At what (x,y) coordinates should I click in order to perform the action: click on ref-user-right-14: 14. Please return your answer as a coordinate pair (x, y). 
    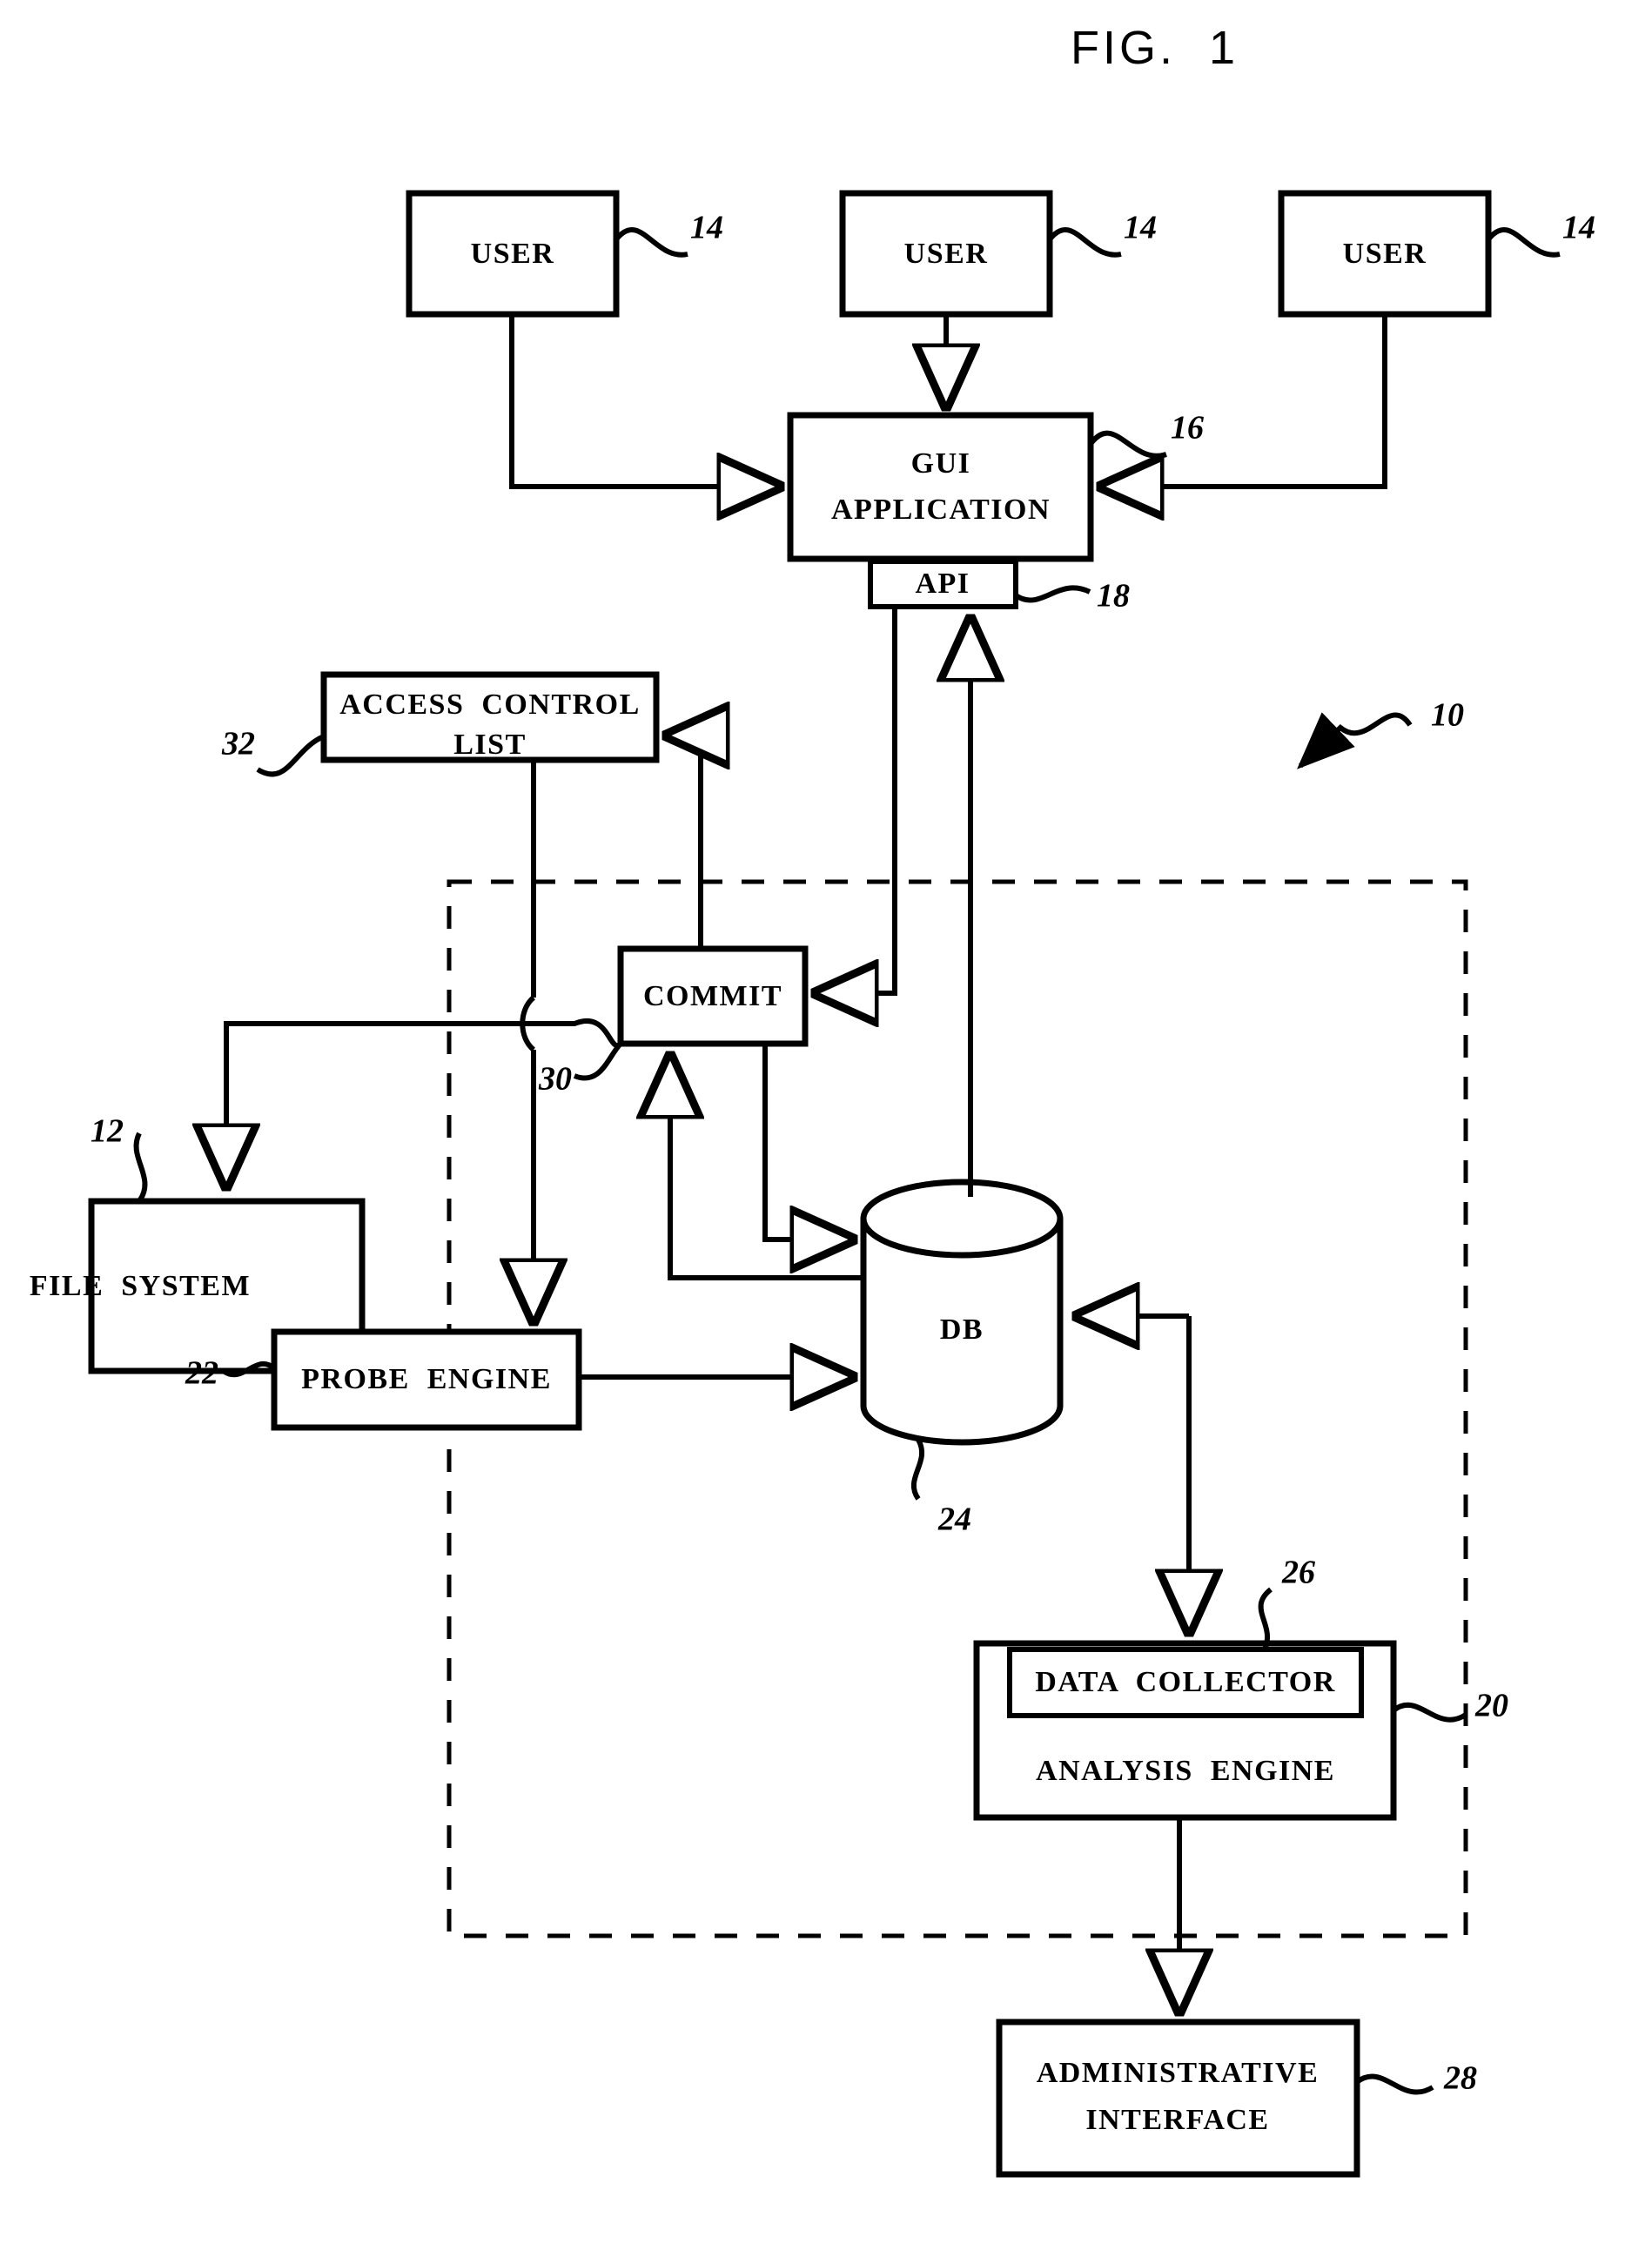
    Looking at the image, I should click on (1579, 227).